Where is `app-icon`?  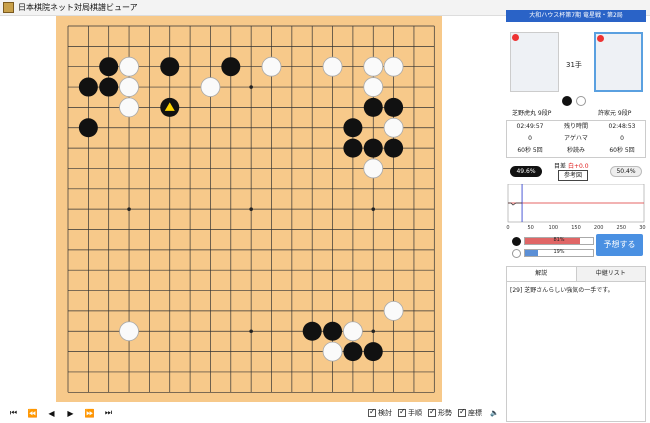
app-icon is located at coordinates (8, 7).